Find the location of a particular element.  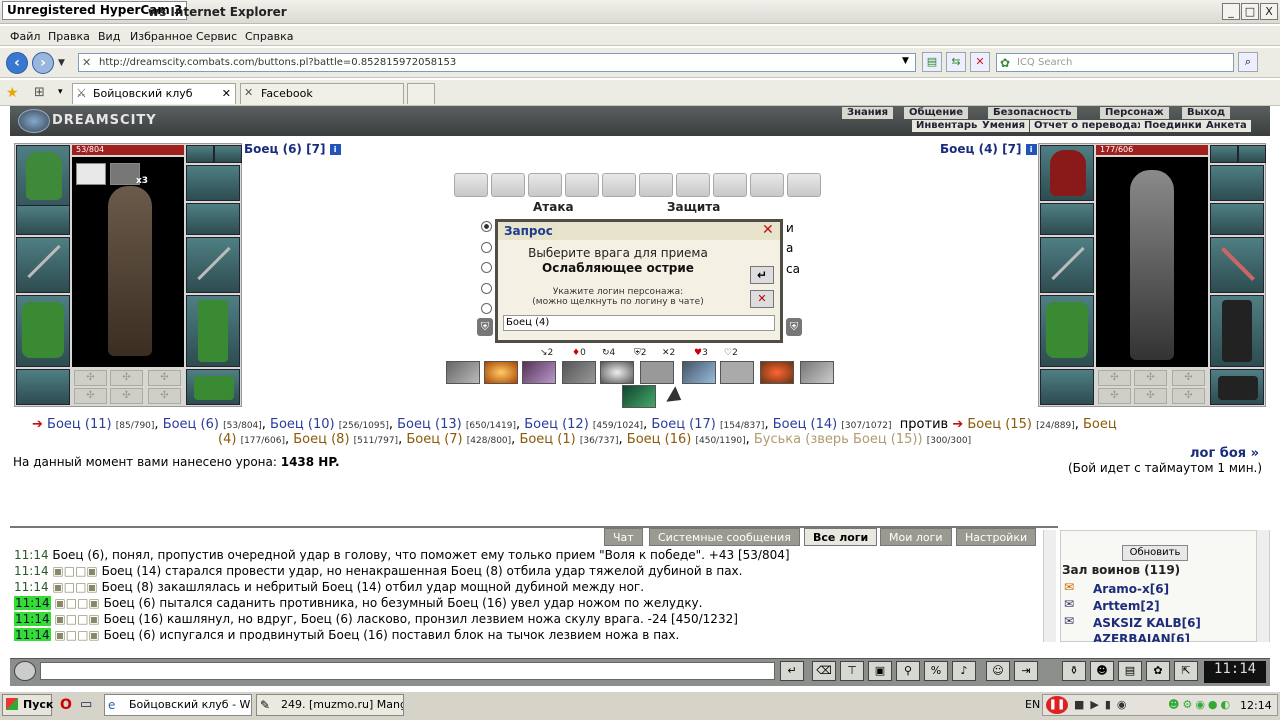

battle-log-link: лог боя » is located at coordinates (1224, 453).